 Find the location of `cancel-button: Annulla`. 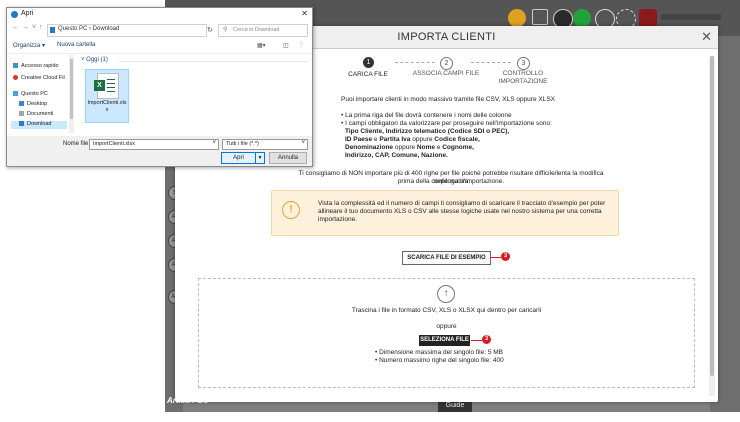

cancel-button: Annulla is located at coordinates (288, 158).